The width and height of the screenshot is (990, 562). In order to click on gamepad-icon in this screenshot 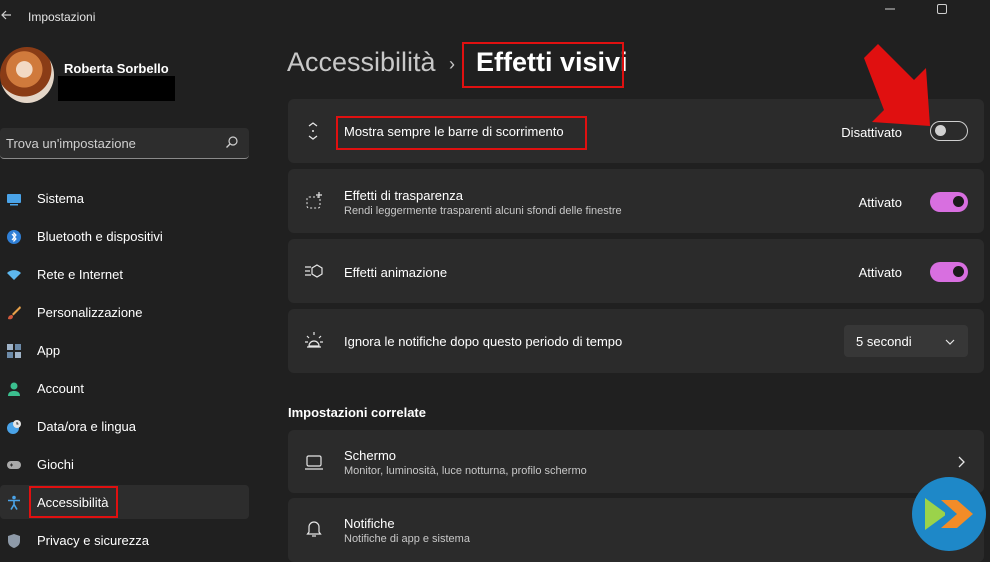, I will do `click(14, 465)`.